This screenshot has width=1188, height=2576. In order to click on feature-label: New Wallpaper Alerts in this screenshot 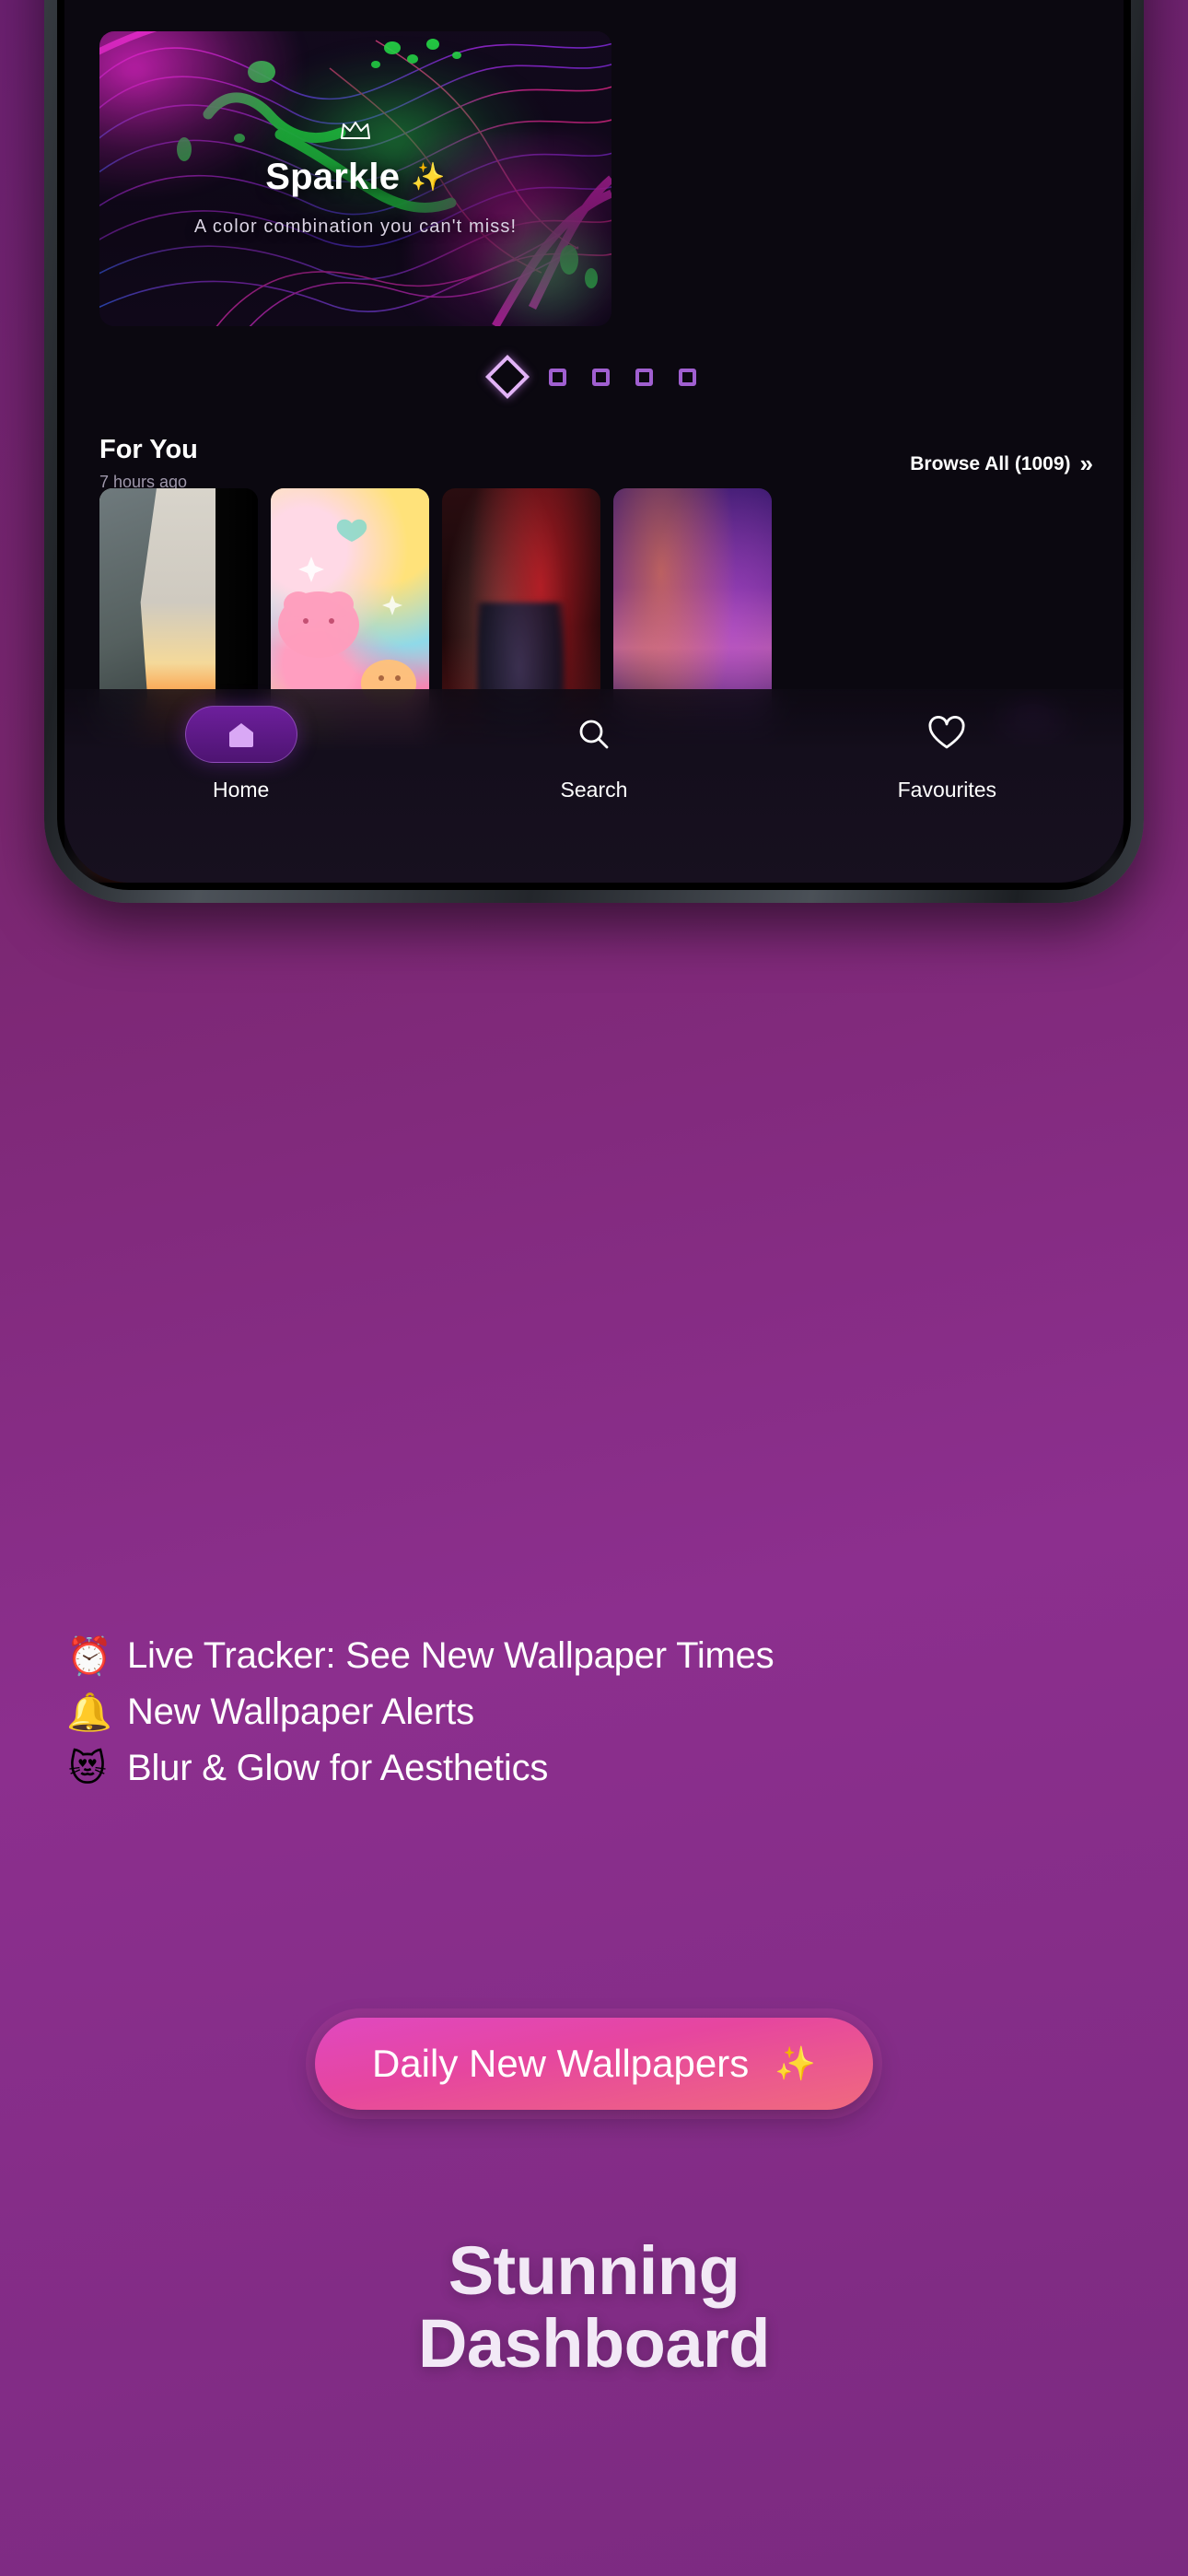, I will do `click(300, 1712)`.